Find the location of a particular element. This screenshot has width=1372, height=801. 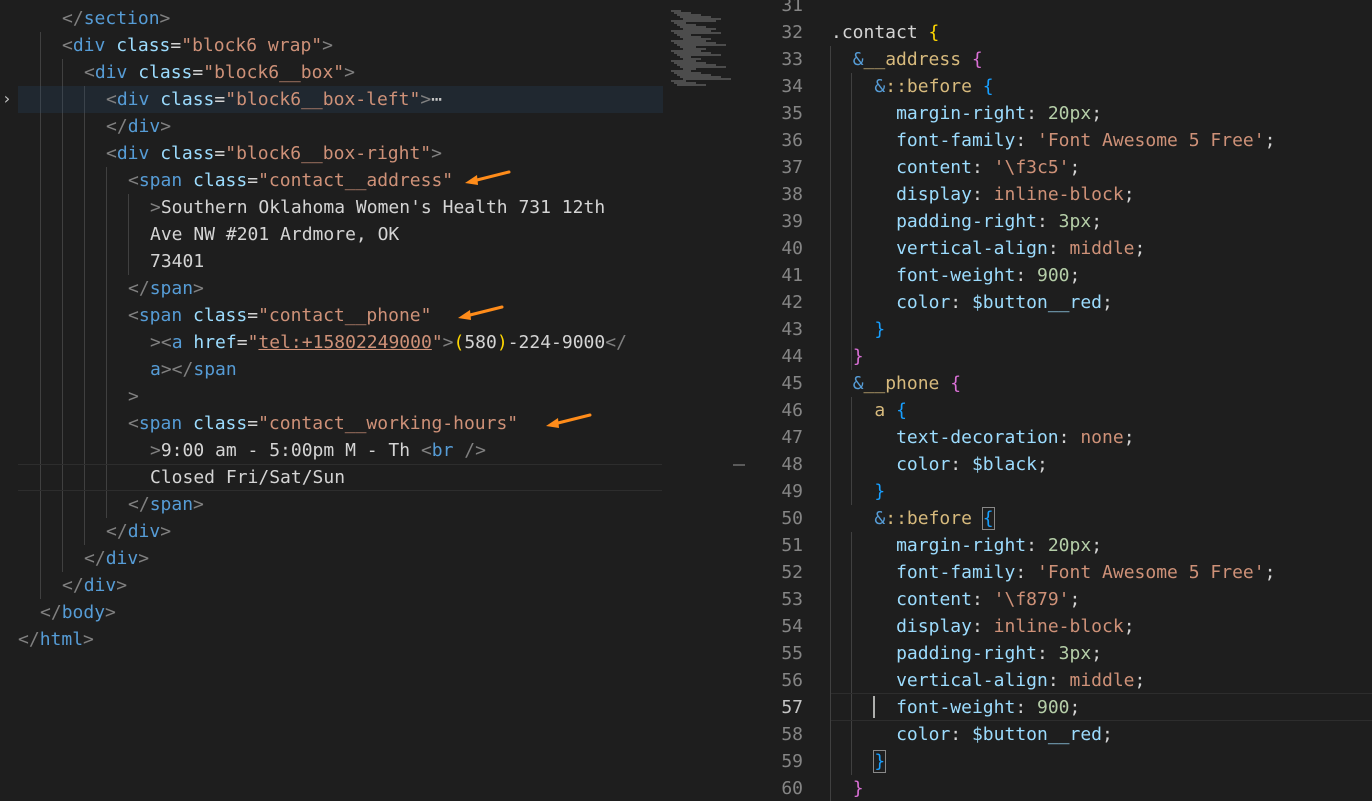

code-line: > is located at coordinates (331, 396).